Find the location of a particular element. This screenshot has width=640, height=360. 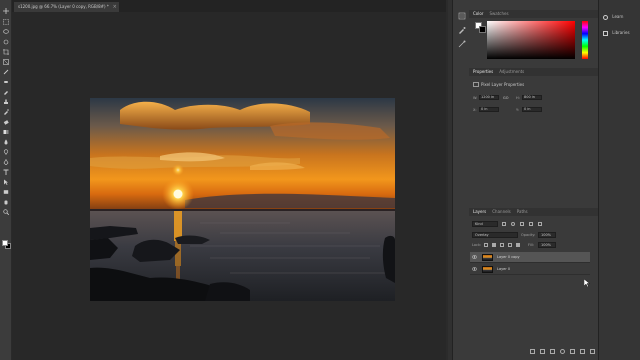

layers-footer-buttons is located at coordinates (562, 351).